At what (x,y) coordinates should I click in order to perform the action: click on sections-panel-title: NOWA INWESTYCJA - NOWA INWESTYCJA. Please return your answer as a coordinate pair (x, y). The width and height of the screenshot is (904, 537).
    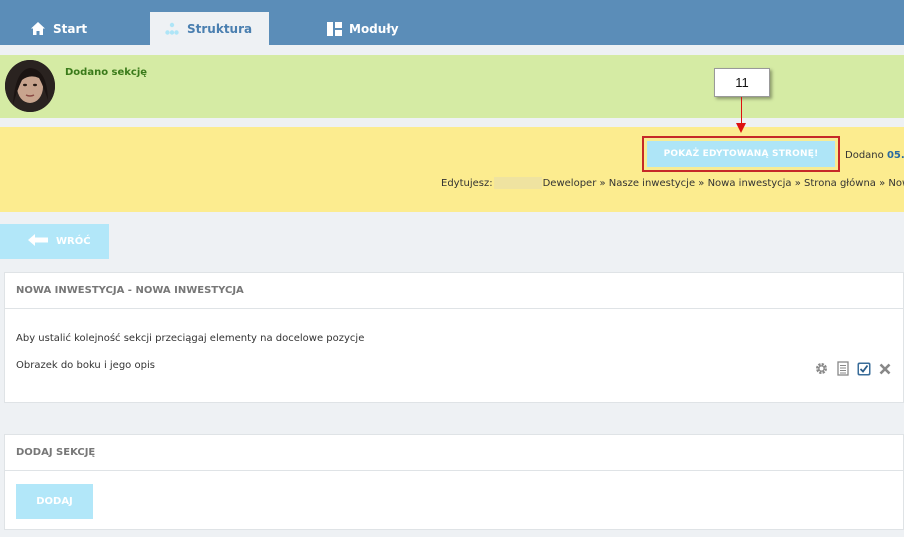
    Looking at the image, I should click on (454, 291).